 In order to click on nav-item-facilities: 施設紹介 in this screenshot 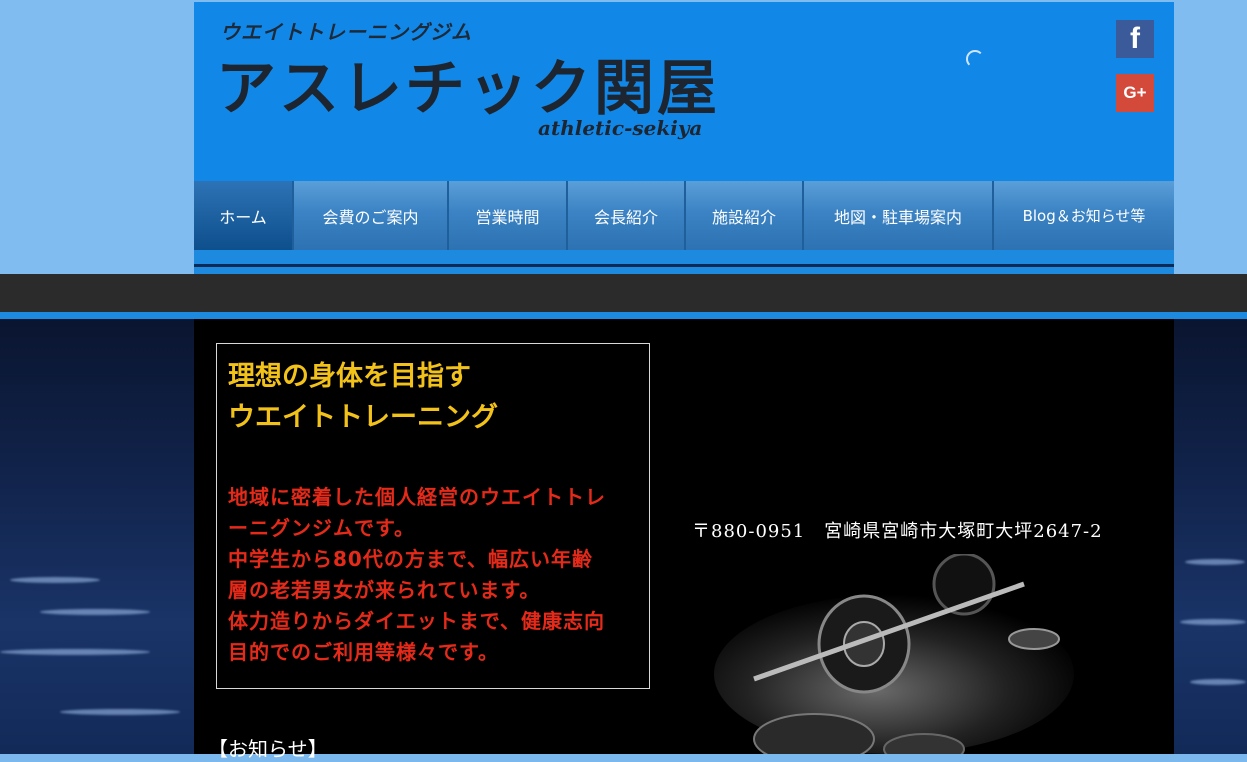, I will do `click(745, 215)`.